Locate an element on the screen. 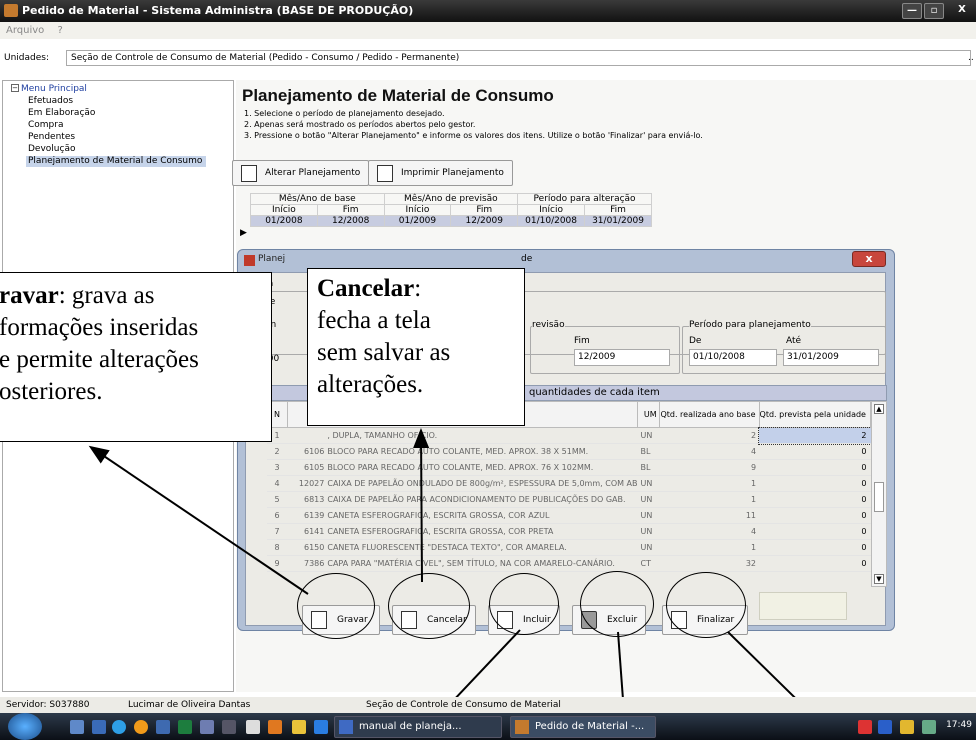 The width and height of the screenshot is (976, 740). ie-icon is located at coordinates (119, 727).